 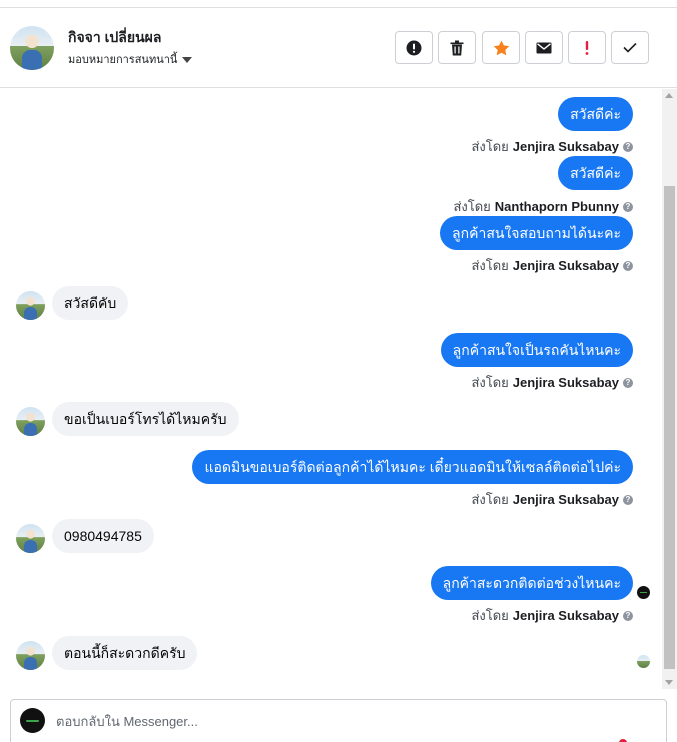 What do you see at coordinates (536, 350) in the screenshot?
I see `outgoing-message: ลูกค้าสนใจเป็นรถคันไหนคะ` at bounding box center [536, 350].